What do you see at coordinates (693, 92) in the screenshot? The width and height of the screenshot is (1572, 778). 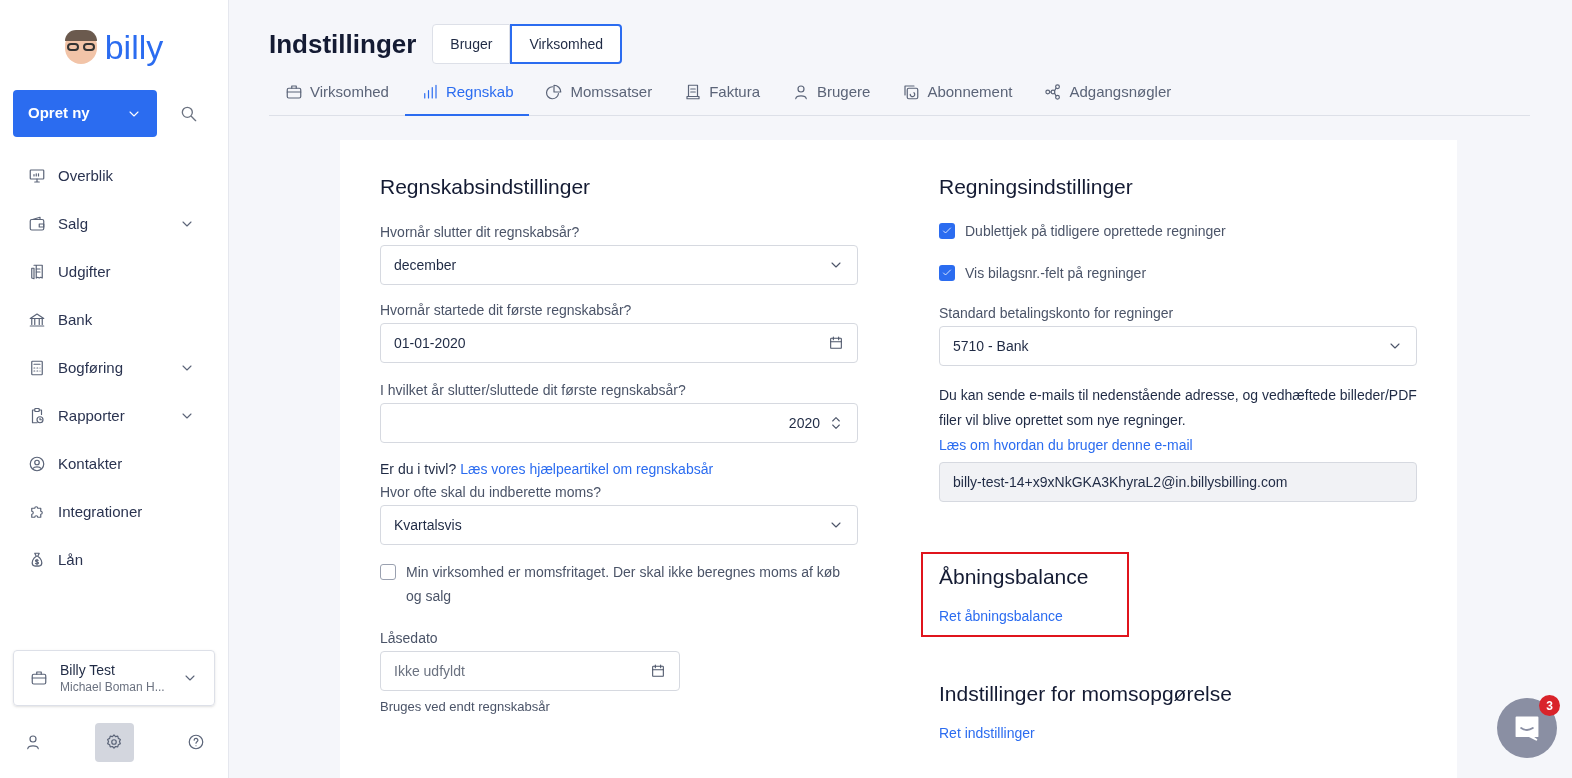 I see `document-icon` at bounding box center [693, 92].